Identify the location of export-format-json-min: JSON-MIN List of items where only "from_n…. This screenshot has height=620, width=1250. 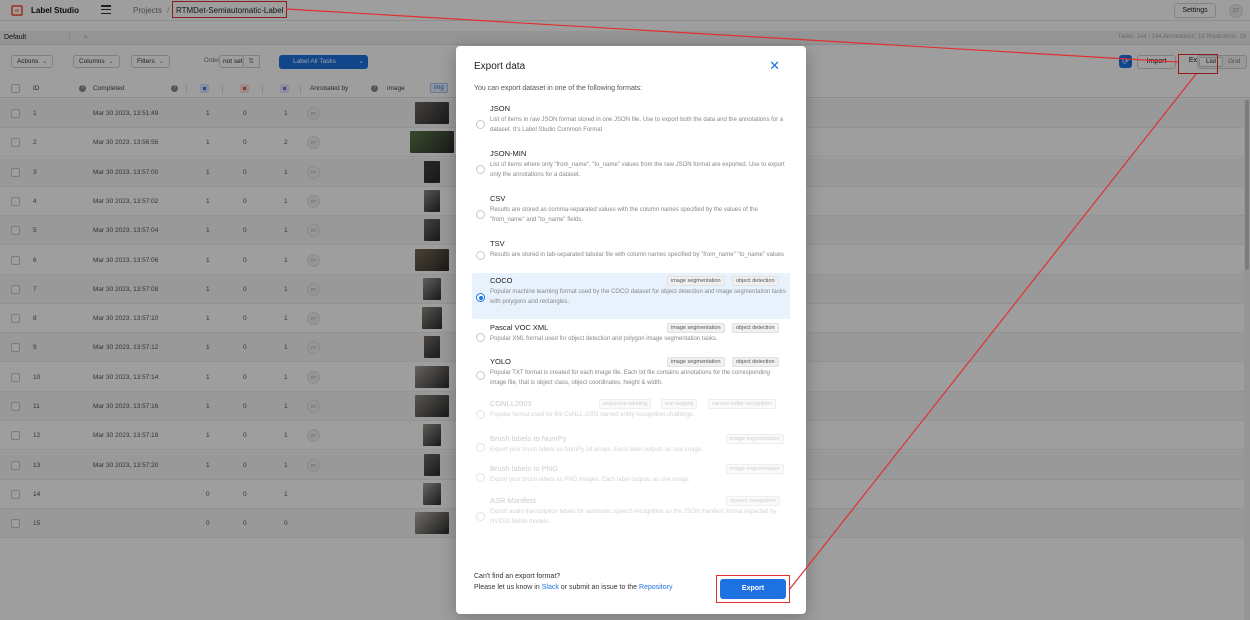
(631, 168).